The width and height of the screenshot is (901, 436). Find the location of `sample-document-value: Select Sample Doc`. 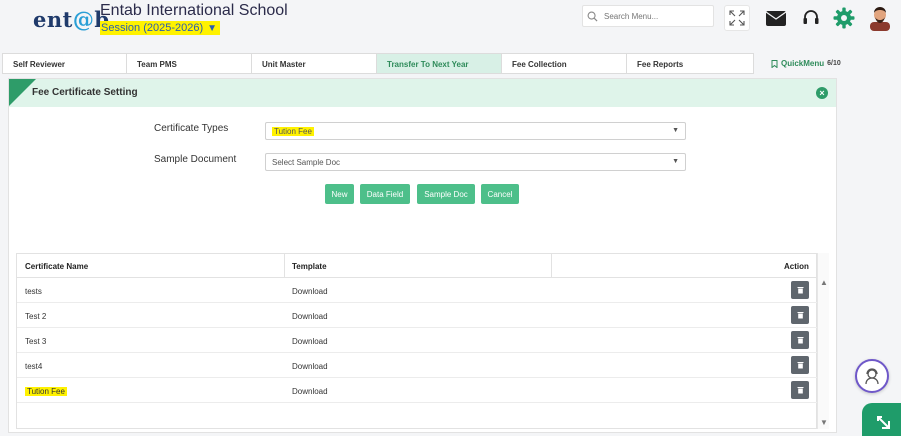

sample-document-value: Select Sample Doc is located at coordinates (306, 162).